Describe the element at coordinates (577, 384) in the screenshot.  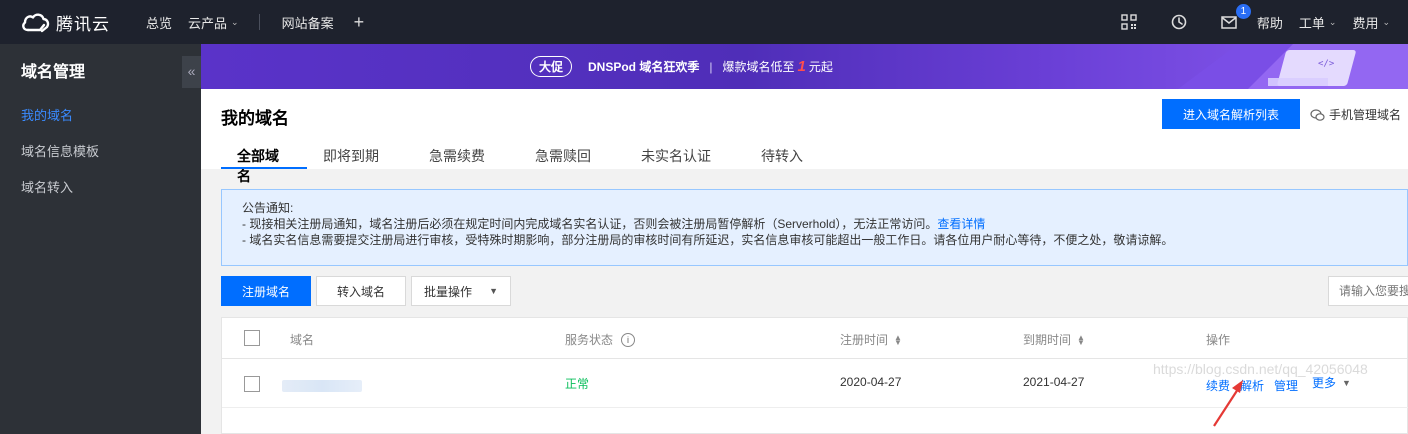
I see `status-value: 正常` at that location.